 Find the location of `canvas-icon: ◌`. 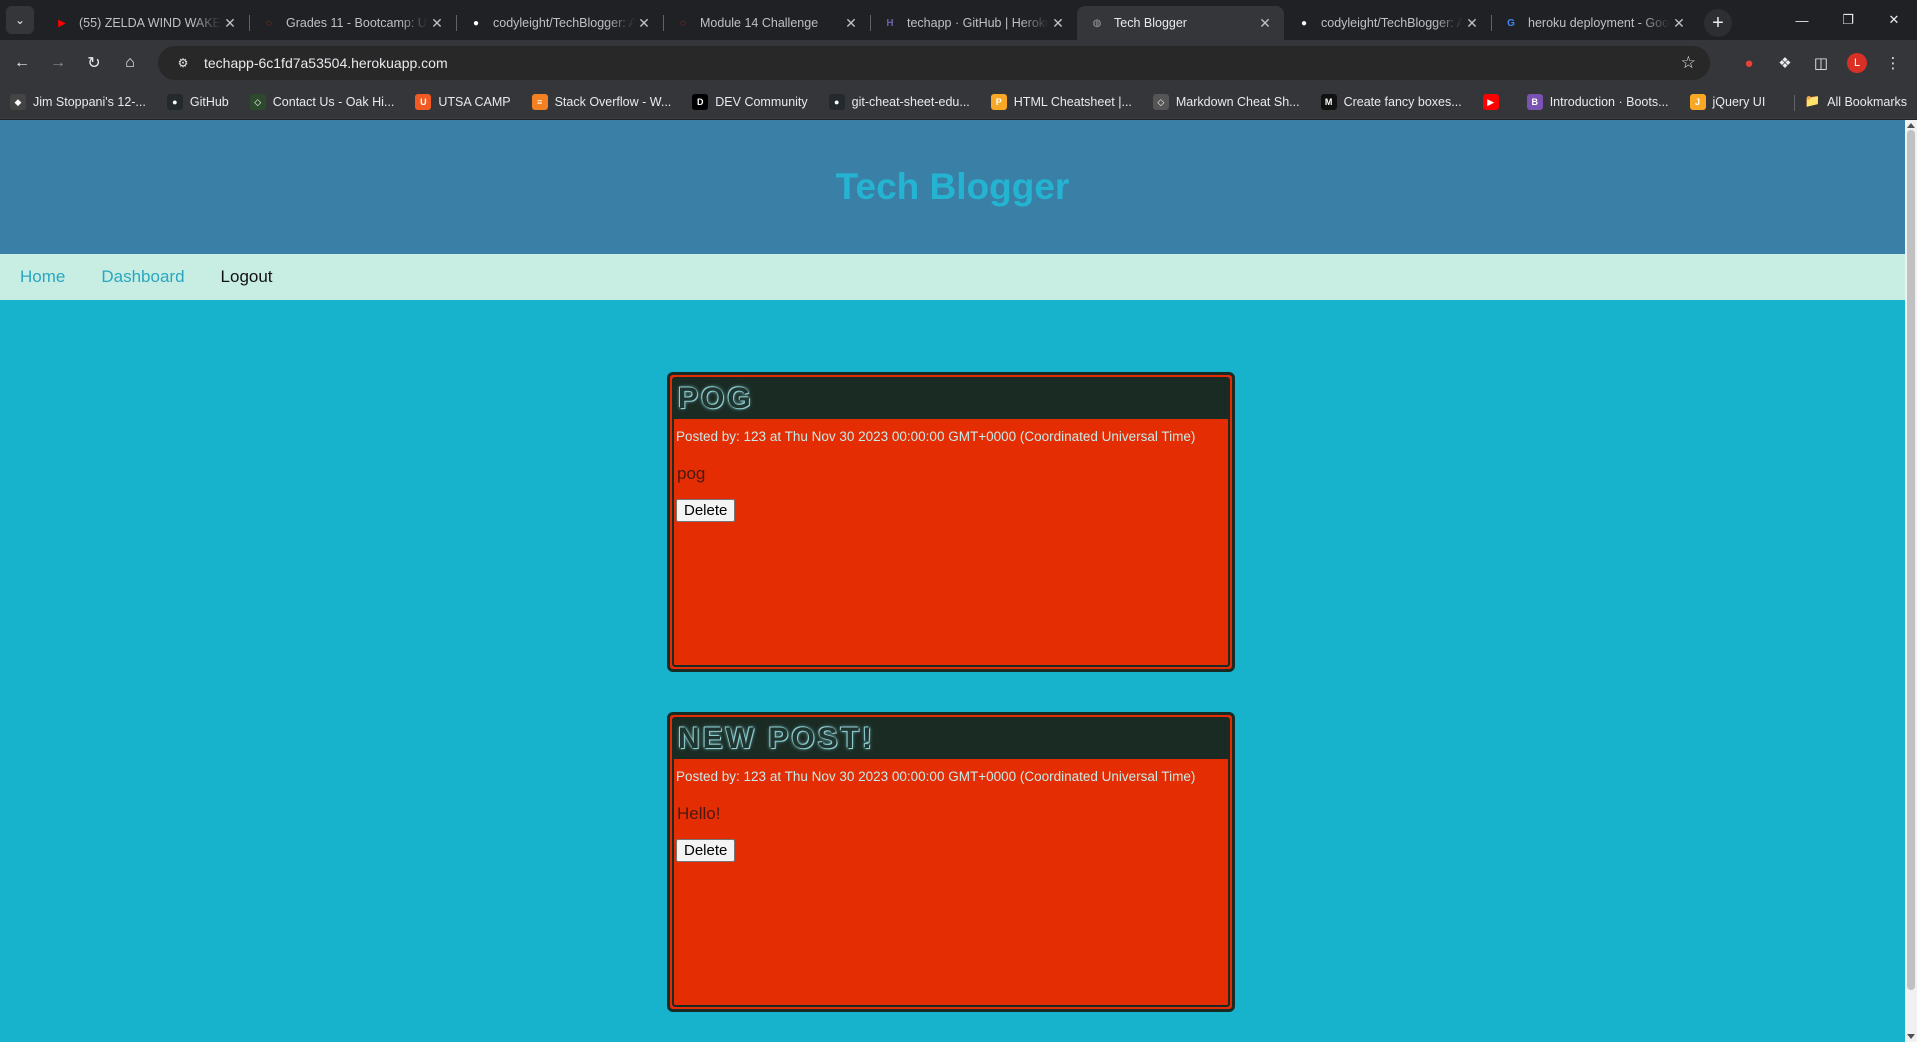

canvas-icon: ◌ is located at coordinates (683, 23).